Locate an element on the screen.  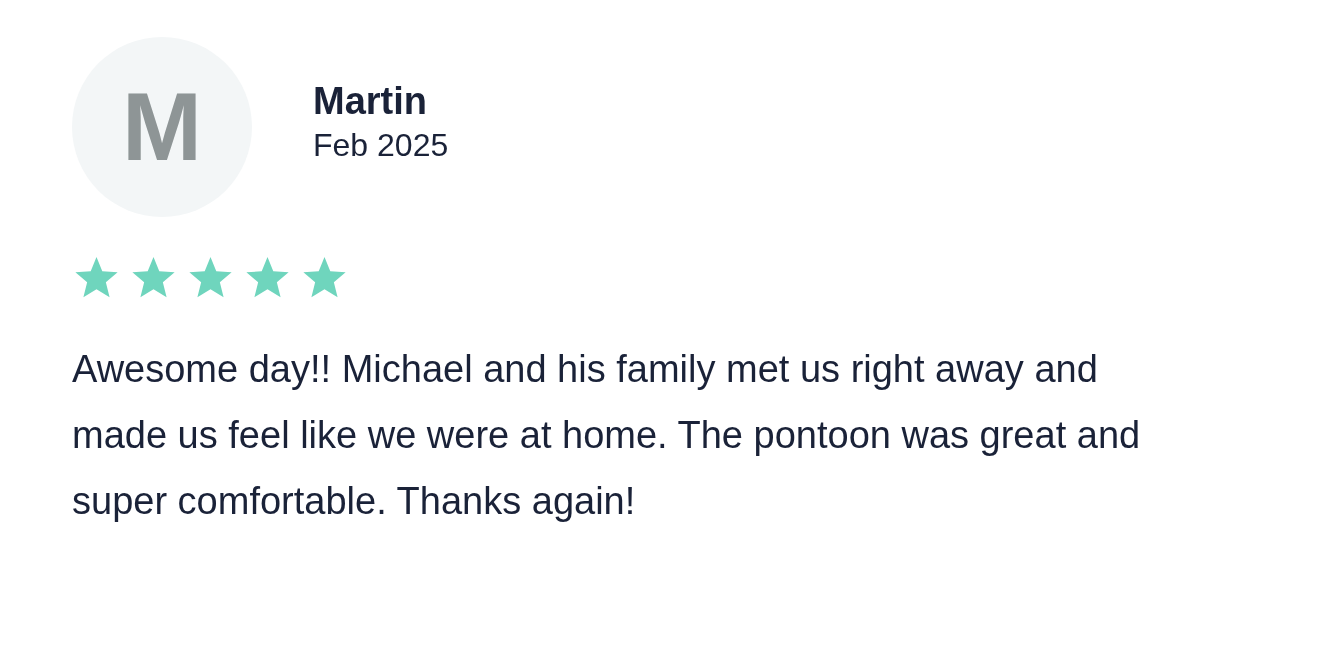
review-date: Feb 2025 is located at coordinates (381, 145).